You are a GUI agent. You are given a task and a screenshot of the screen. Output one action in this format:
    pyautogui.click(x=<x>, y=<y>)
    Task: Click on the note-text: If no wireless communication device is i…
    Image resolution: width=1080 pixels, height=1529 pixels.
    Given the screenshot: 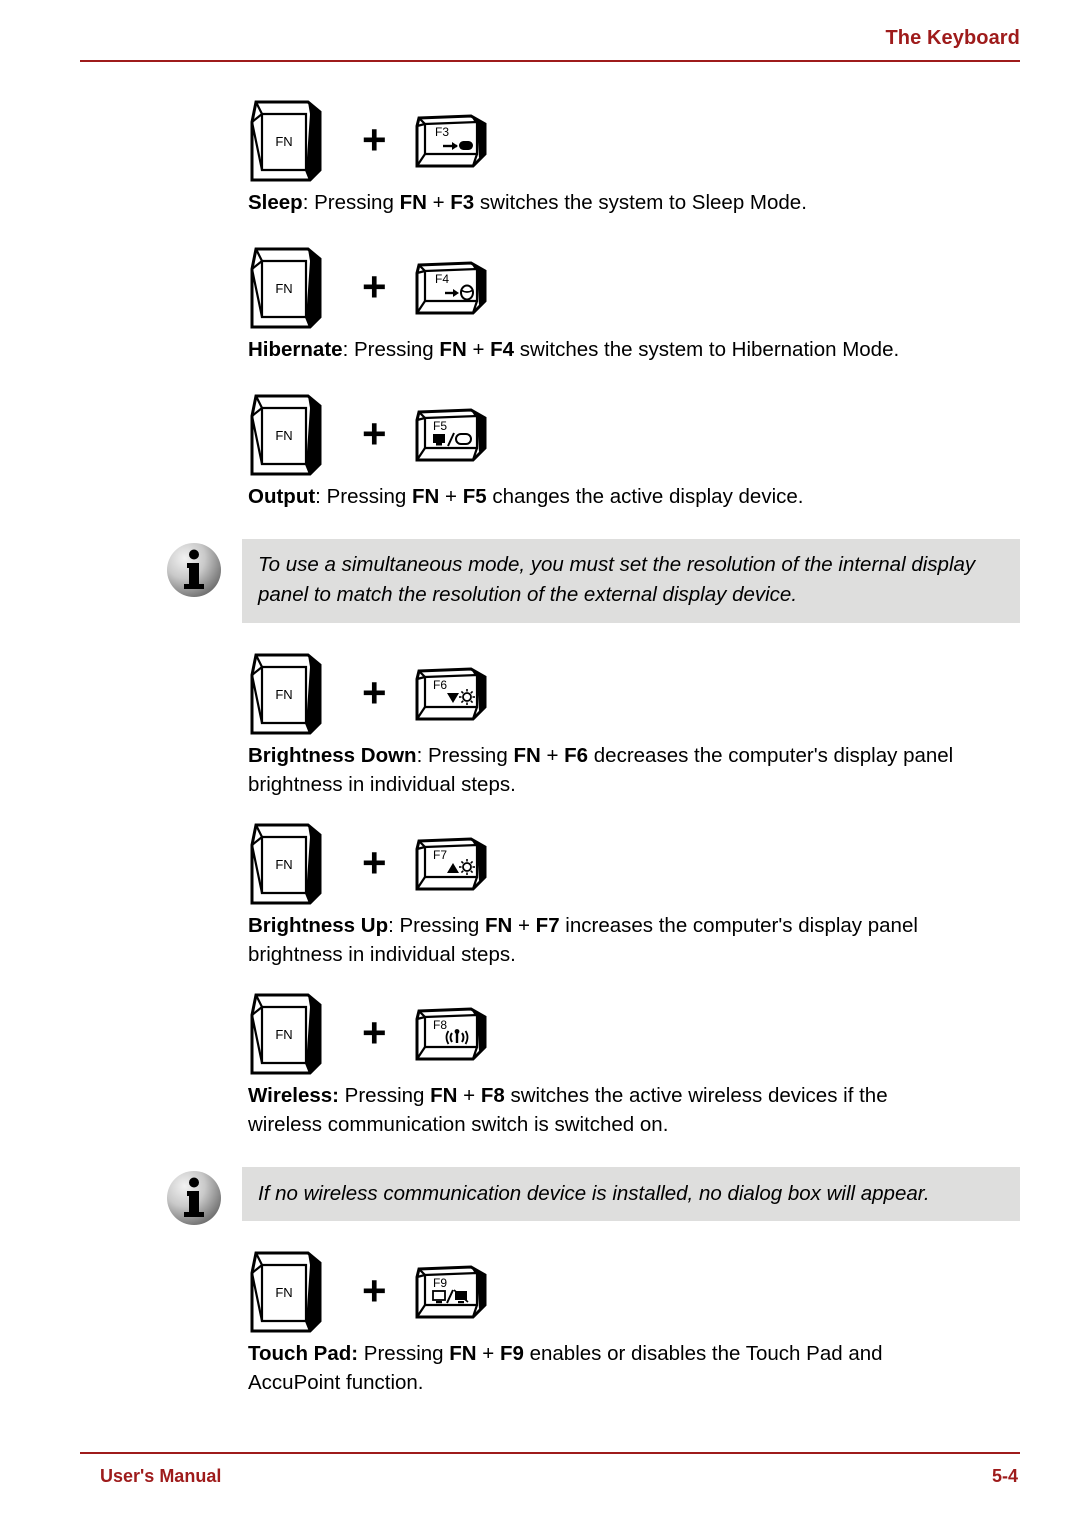 What is the action you would take?
    pyautogui.click(x=631, y=1194)
    